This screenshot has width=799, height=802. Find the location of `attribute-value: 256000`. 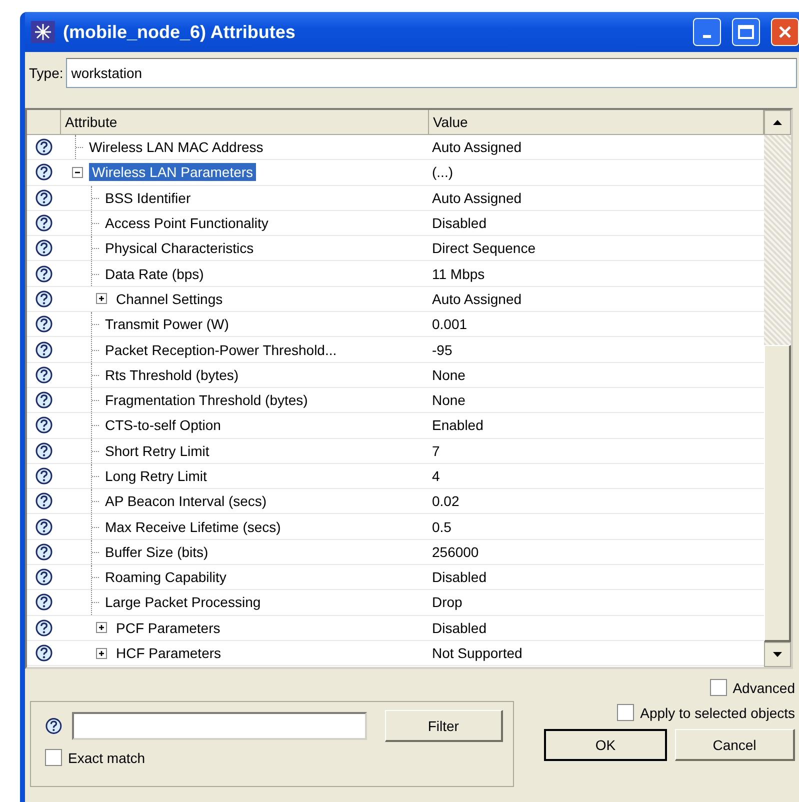

attribute-value: 256000 is located at coordinates (596, 552).